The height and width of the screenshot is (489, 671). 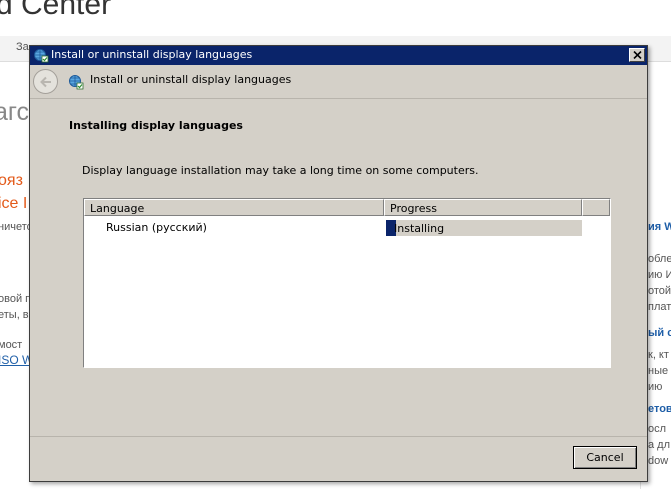 What do you see at coordinates (156, 125) in the screenshot?
I see `section-title: Installing display languages` at bounding box center [156, 125].